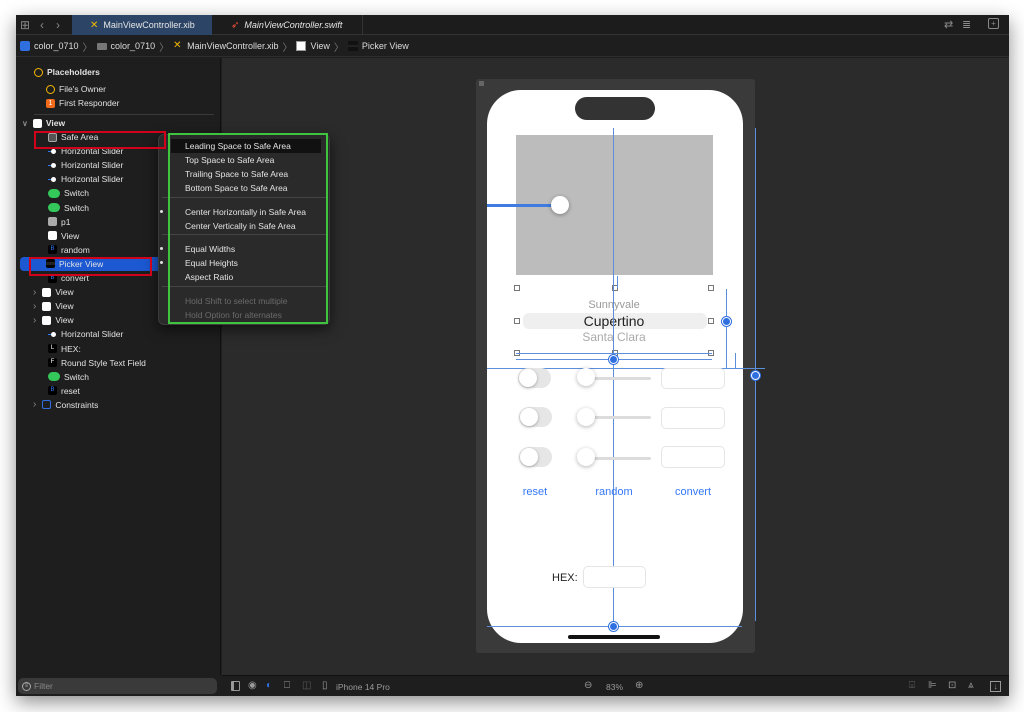 The height and width of the screenshot is (712, 1024). What do you see at coordinates (378, 46) in the screenshot?
I see `breadcrumb-picker-view: Picker View` at bounding box center [378, 46].